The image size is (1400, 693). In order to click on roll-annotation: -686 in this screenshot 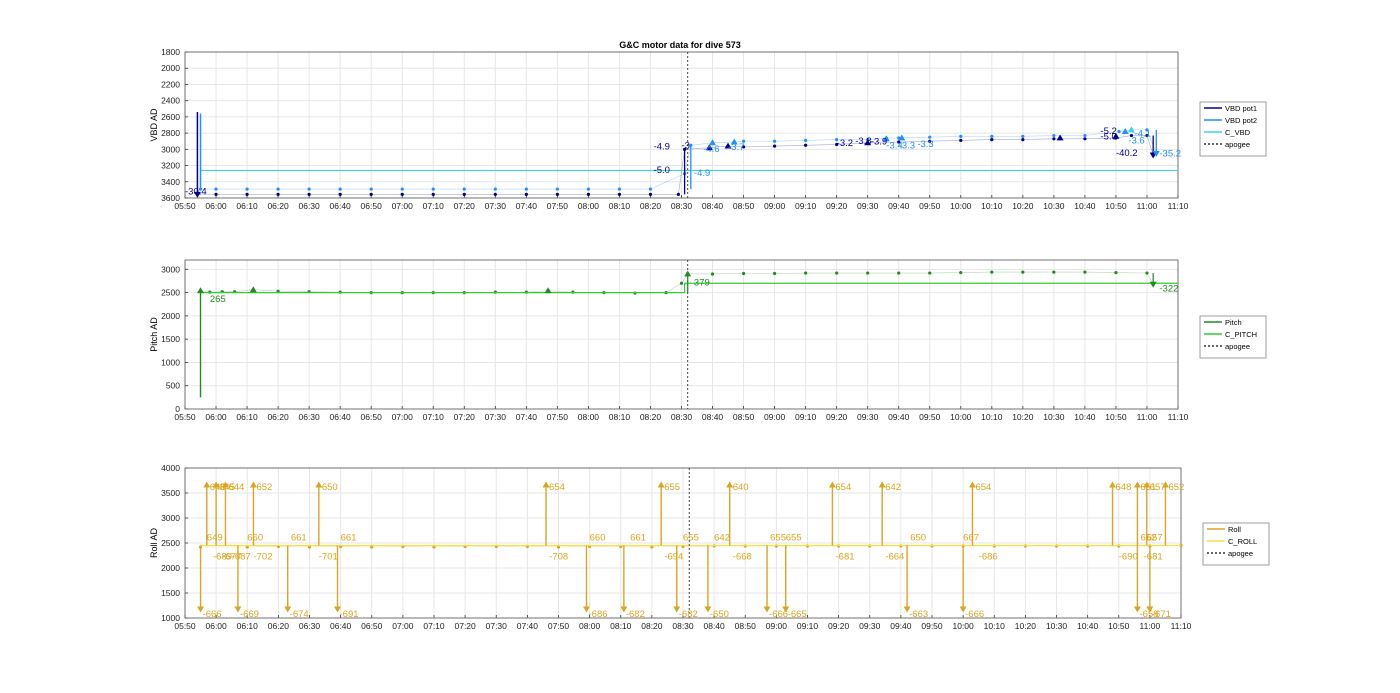, I will do `click(988, 557)`.